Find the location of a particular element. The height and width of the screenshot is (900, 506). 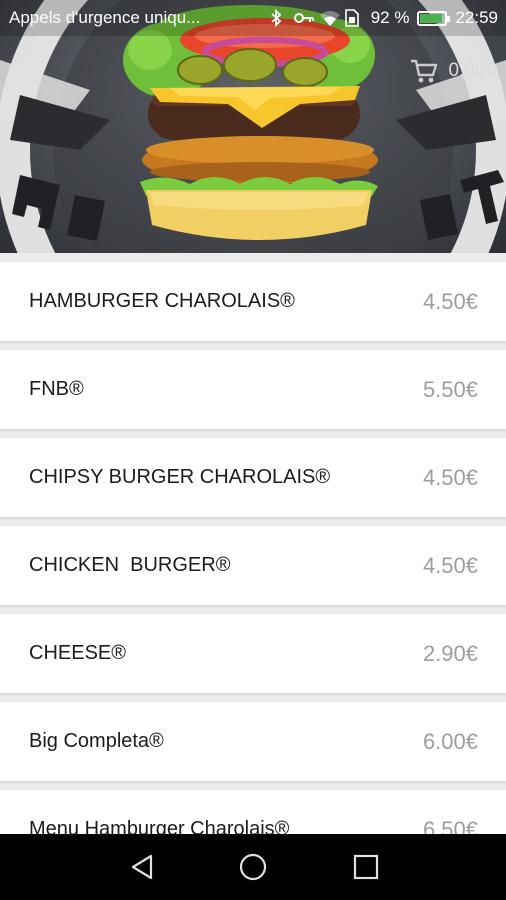

menu-item-name: CHIPSY BURGER CHAROLAIS® is located at coordinates (180, 477).